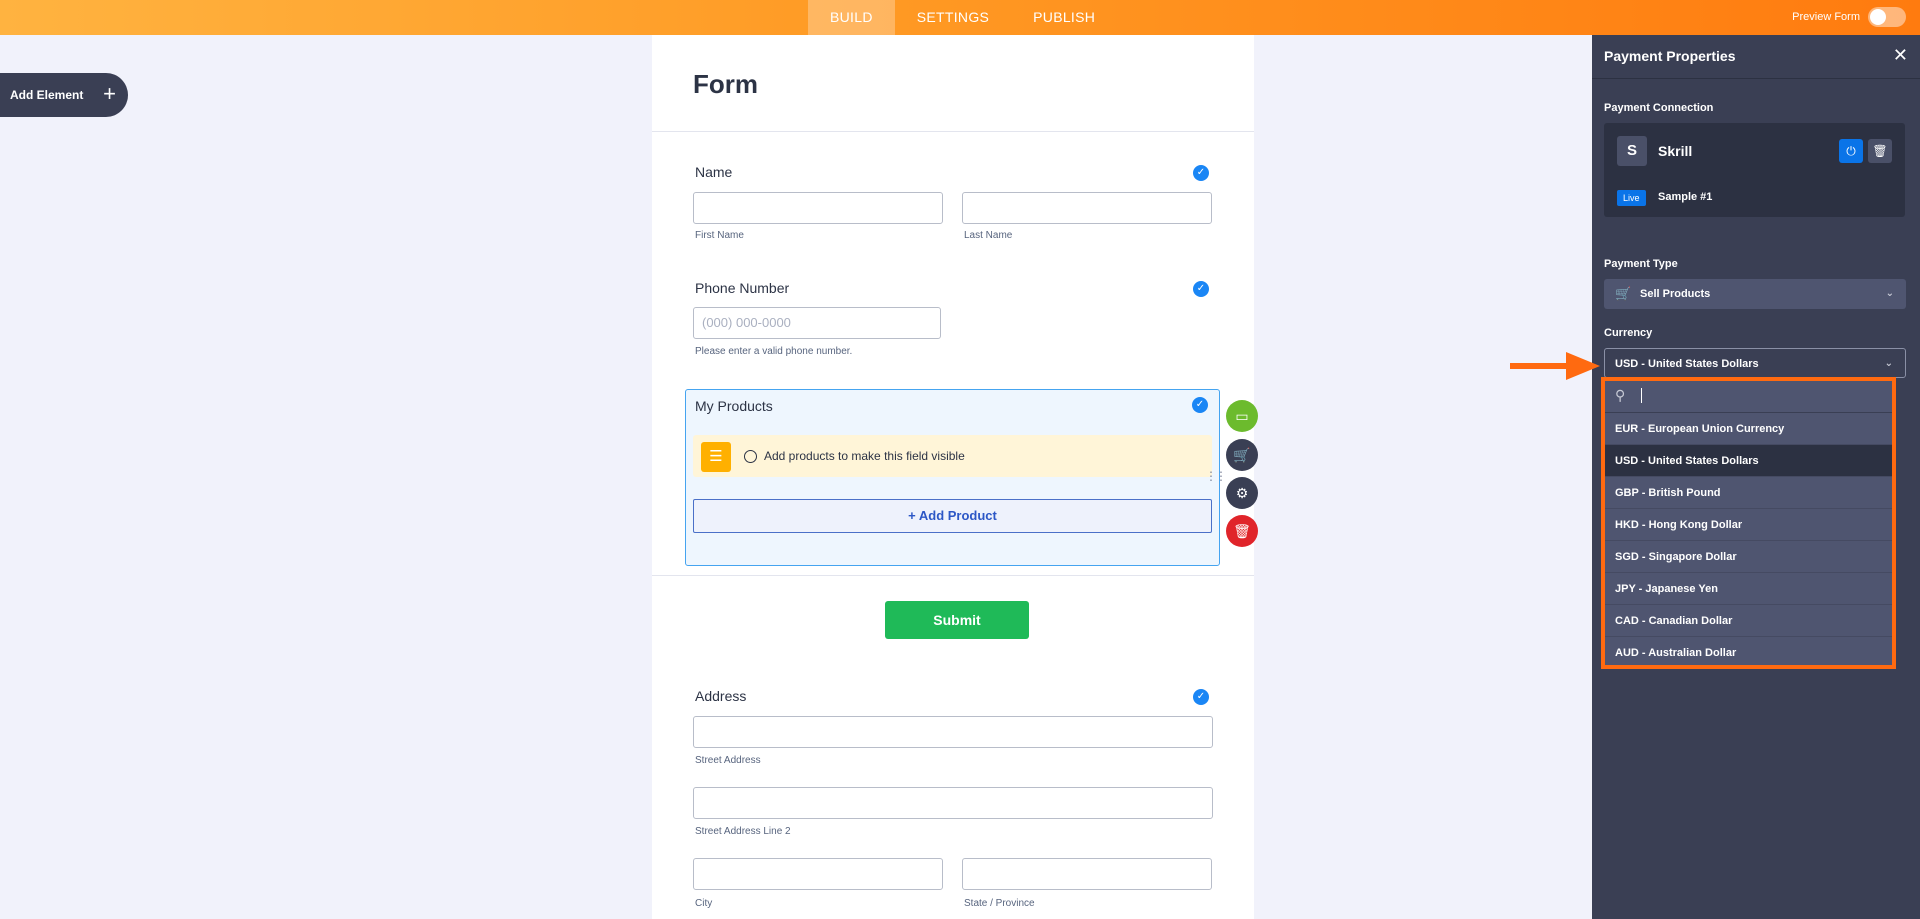 This screenshot has width=1920, height=919. Describe the element at coordinates (1750, 461) in the screenshot. I see `currency-option-usd: USD - United States Dollars` at that location.